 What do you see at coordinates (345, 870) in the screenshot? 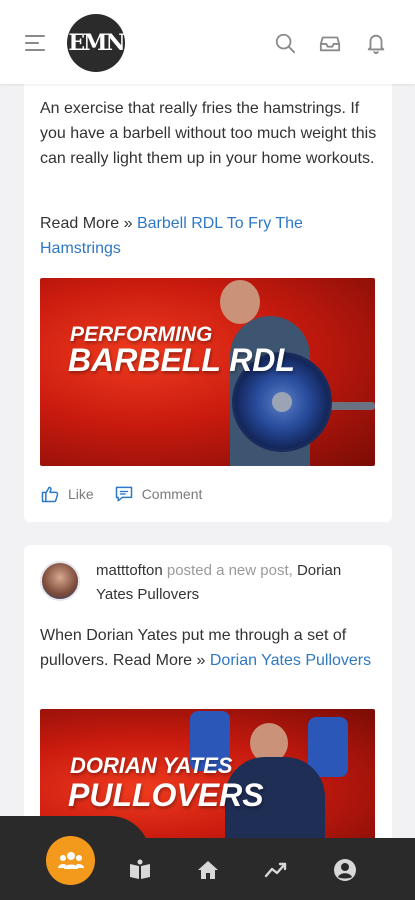
I see `profile-icon` at bounding box center [345, 870].